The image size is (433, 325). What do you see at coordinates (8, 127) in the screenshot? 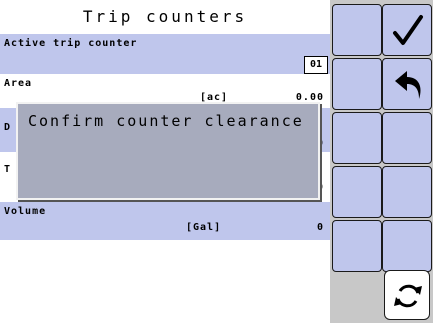
I see `distance-label: D` at bounding box center [8, 127].